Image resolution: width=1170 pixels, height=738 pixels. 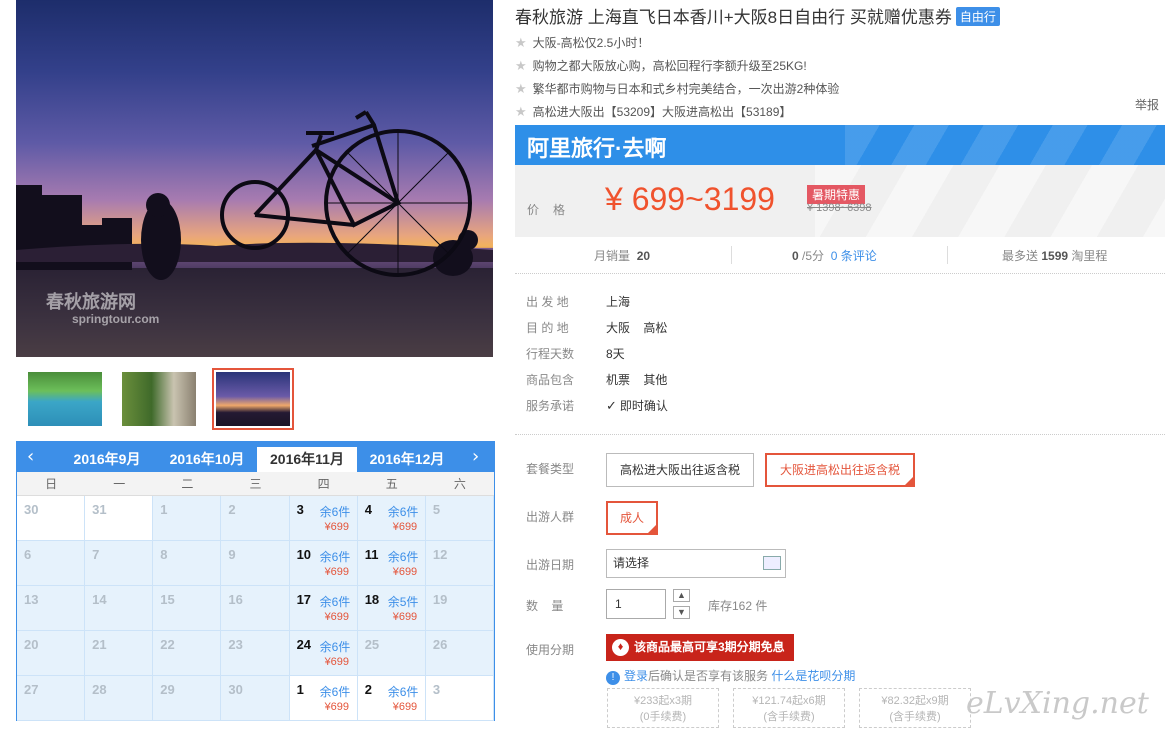 I want to click on calendar-day: 3 余6件 ¥699, so click(x=323, y=518).